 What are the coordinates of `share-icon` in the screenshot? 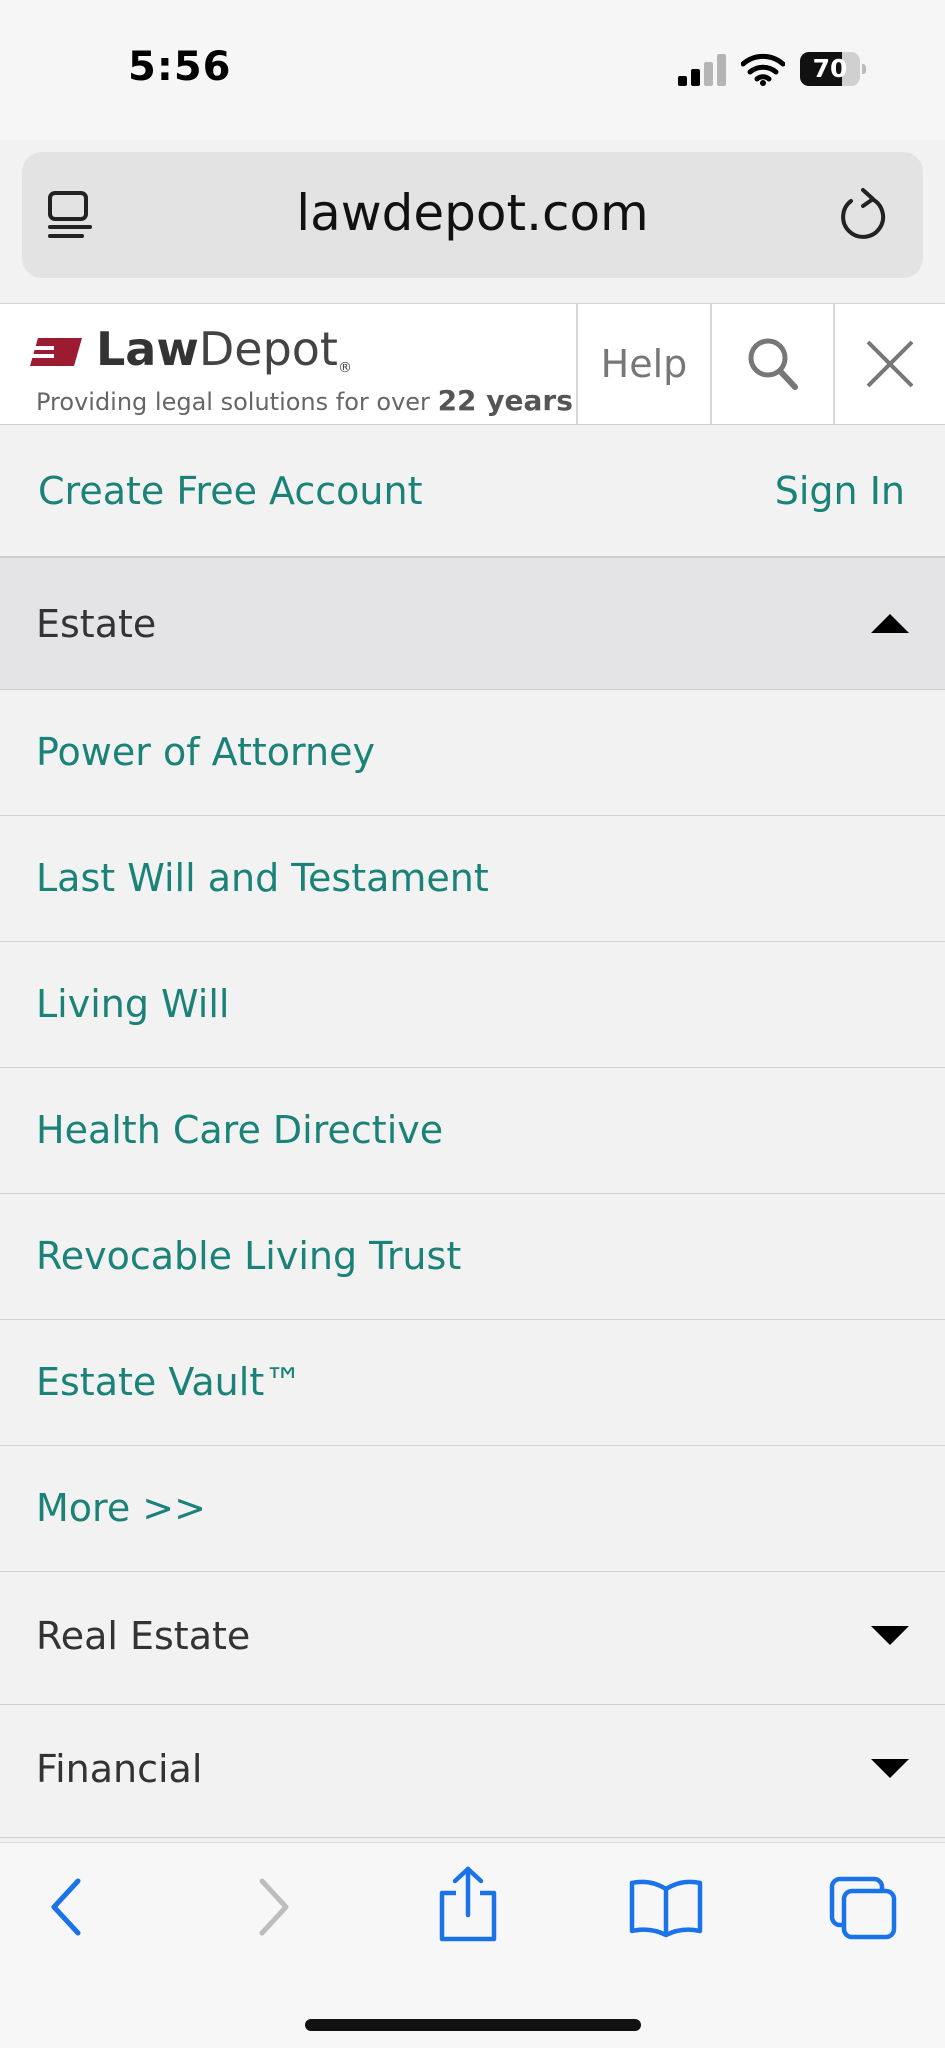 It's located at (468, 1904).